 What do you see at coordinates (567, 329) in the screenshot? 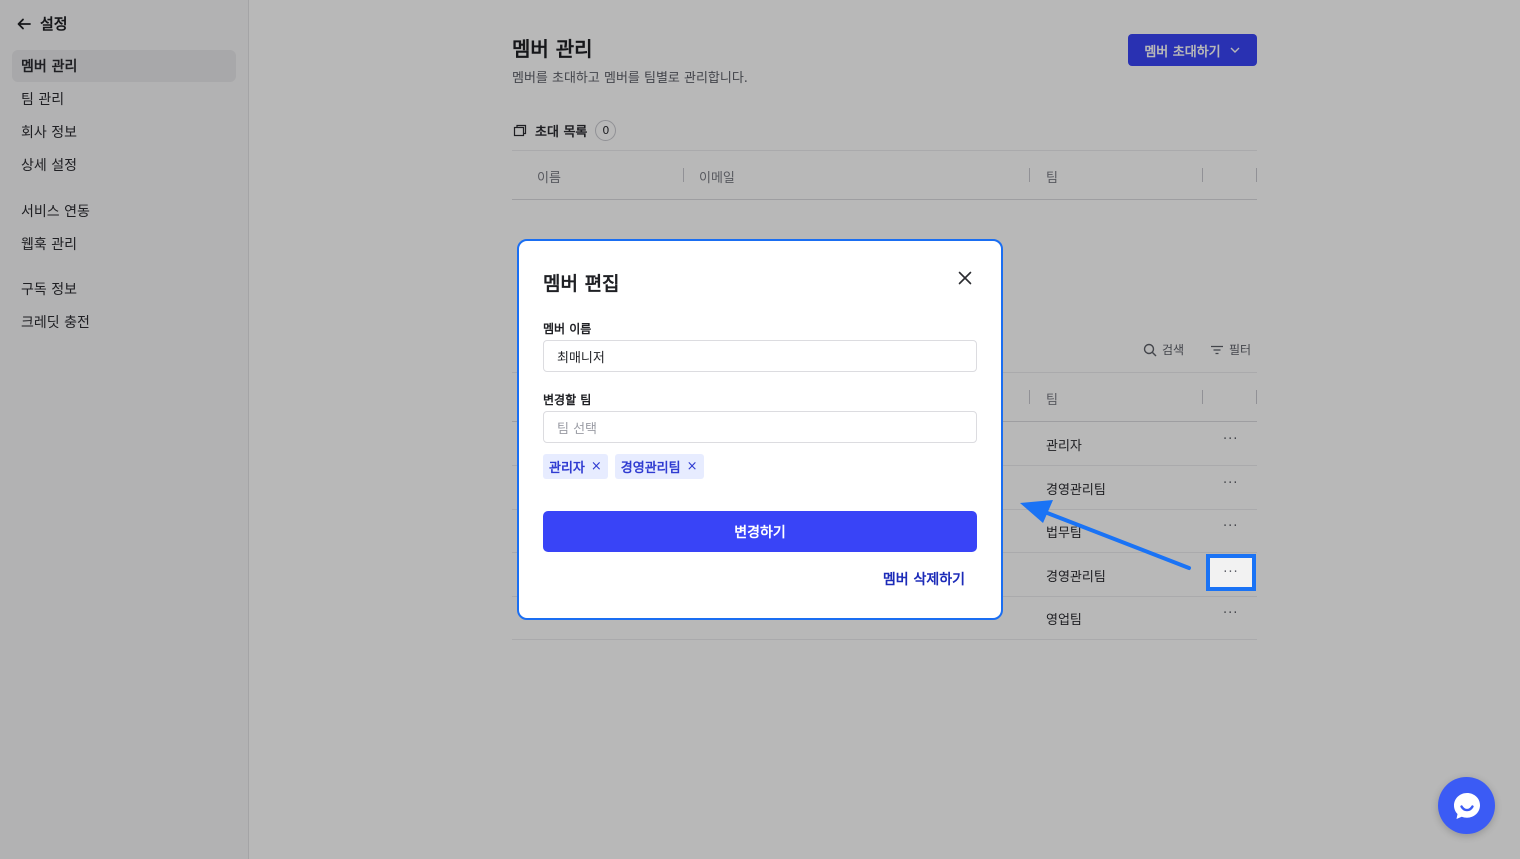
I see `member-name-label: 멤버 이름` at bounding box center [567, 329].